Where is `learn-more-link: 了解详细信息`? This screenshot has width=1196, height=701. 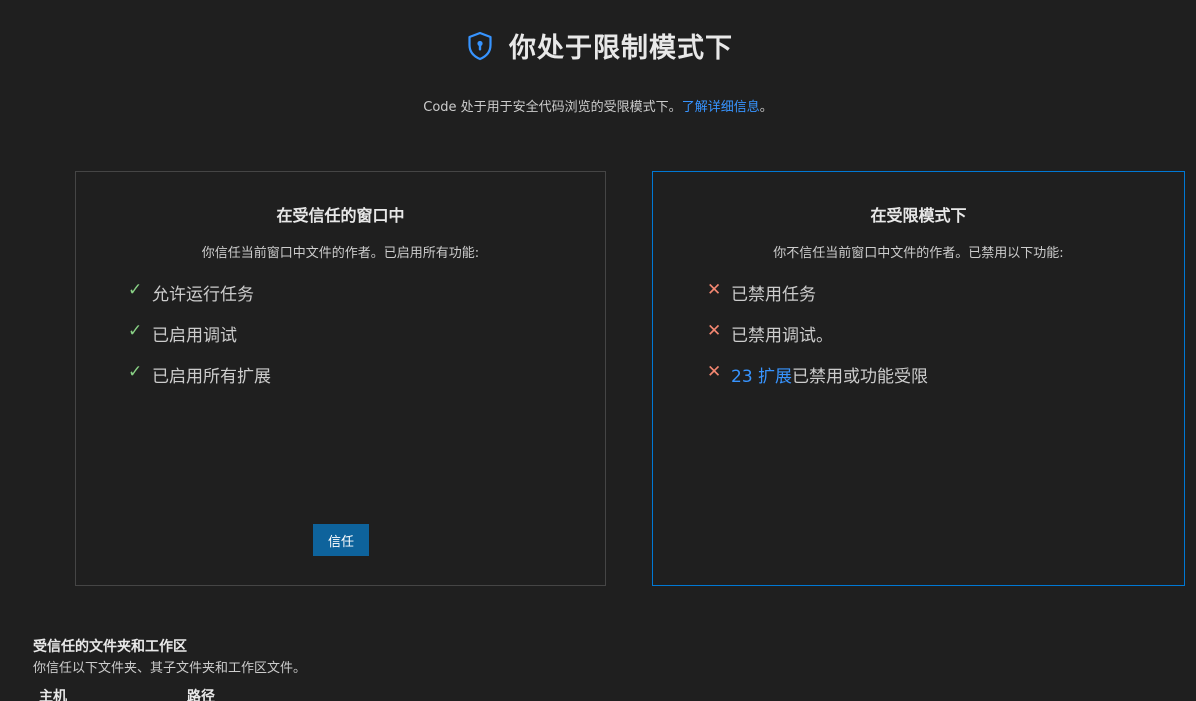
learn-more-link: 了解详细信息 is located at coordinates (721, 107).